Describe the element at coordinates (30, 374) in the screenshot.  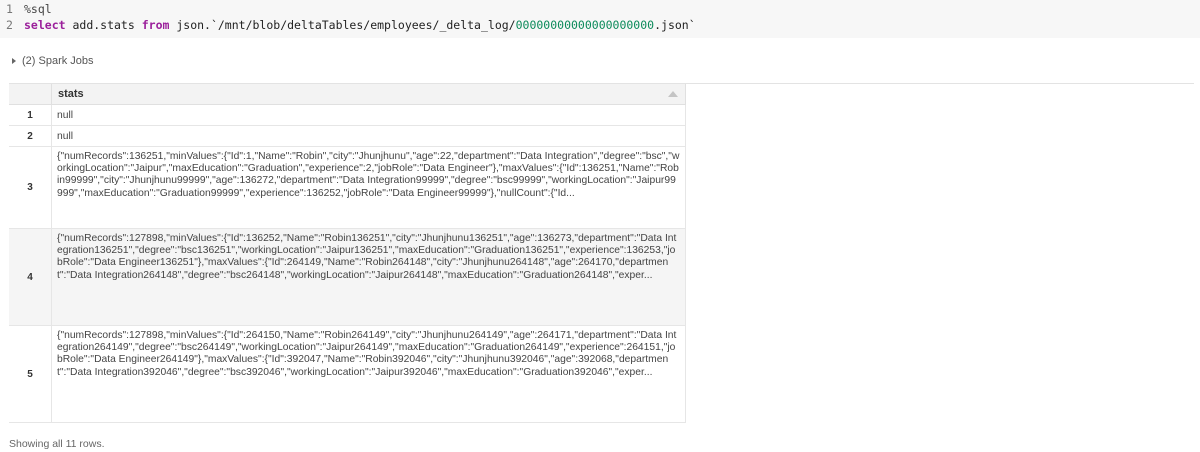
I see `row-index: 5` at that location.